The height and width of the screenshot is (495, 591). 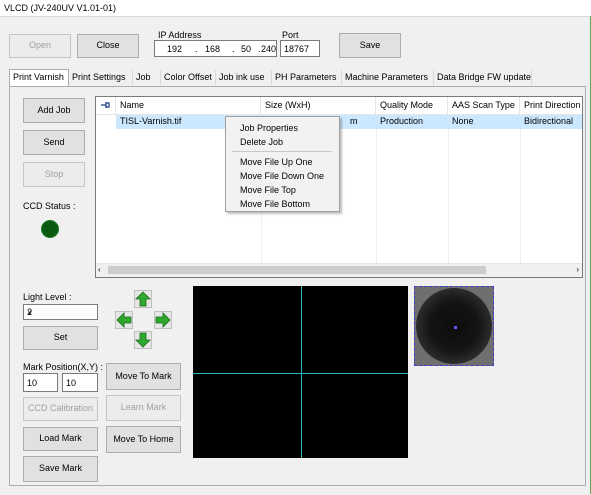 I want to click on menu-item-delete-job: Delete Job, so click(x=261, y=142).